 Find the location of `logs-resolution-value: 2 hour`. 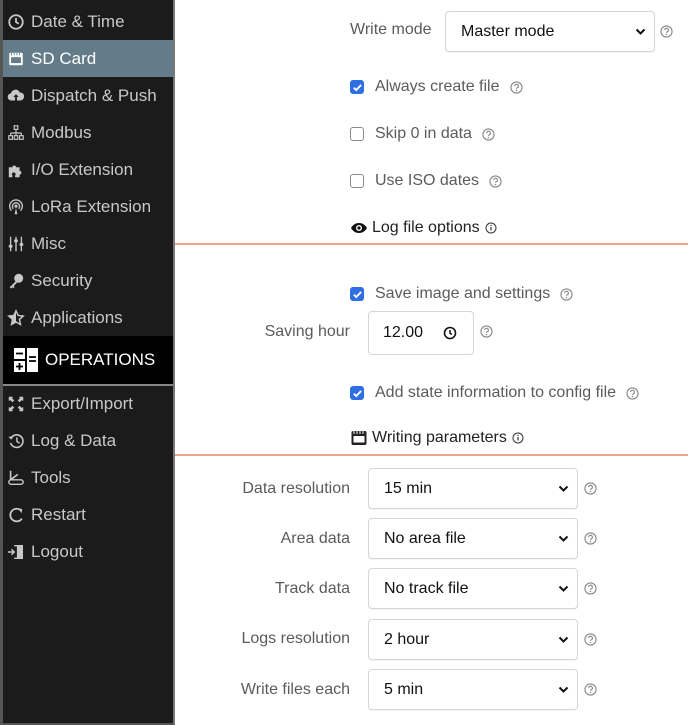

logs-resolution-value: 2 hour is located at coordinates (407, 639).